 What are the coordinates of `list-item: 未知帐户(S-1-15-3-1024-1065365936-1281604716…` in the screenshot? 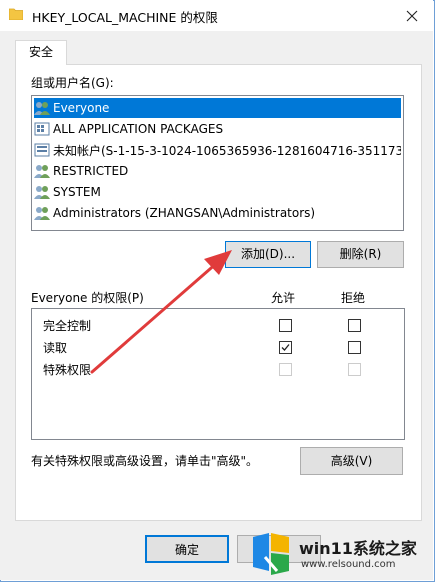 It's located at (217, 150).